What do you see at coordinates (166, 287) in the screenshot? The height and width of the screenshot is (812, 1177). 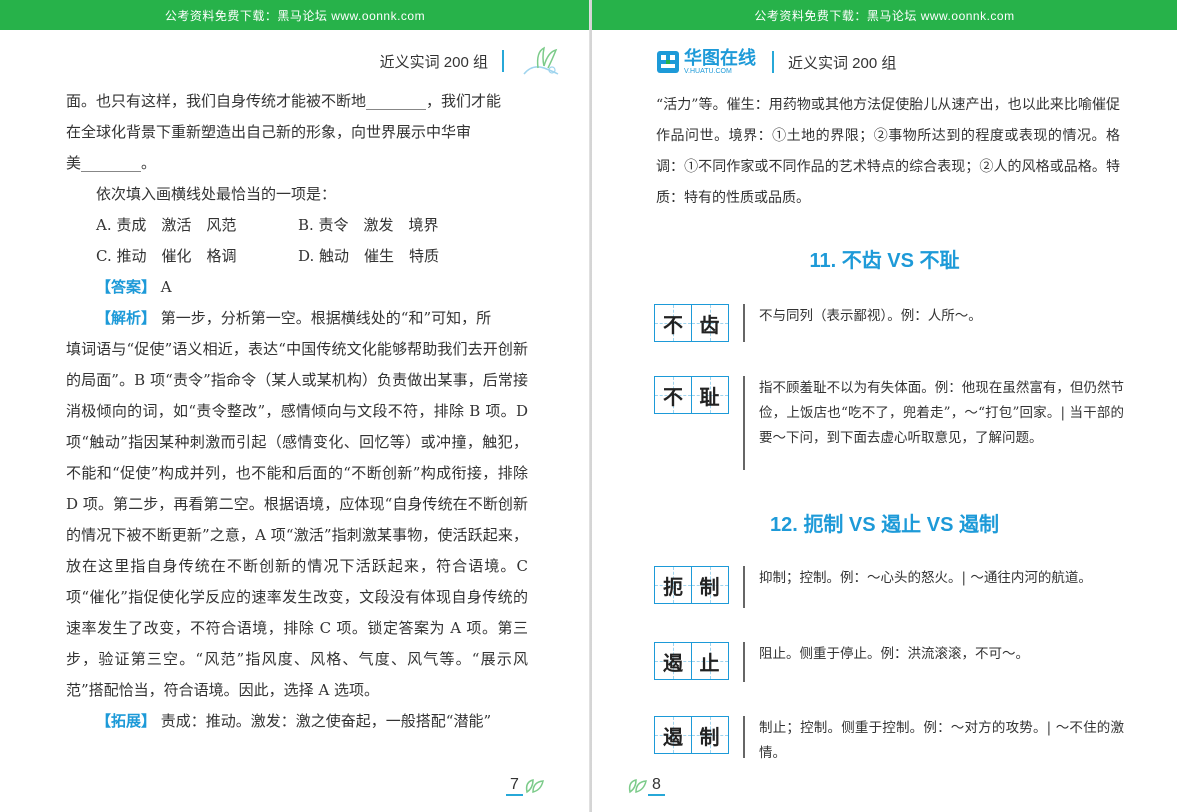 I see `answer-value: A` at bounding box center [166, 287].